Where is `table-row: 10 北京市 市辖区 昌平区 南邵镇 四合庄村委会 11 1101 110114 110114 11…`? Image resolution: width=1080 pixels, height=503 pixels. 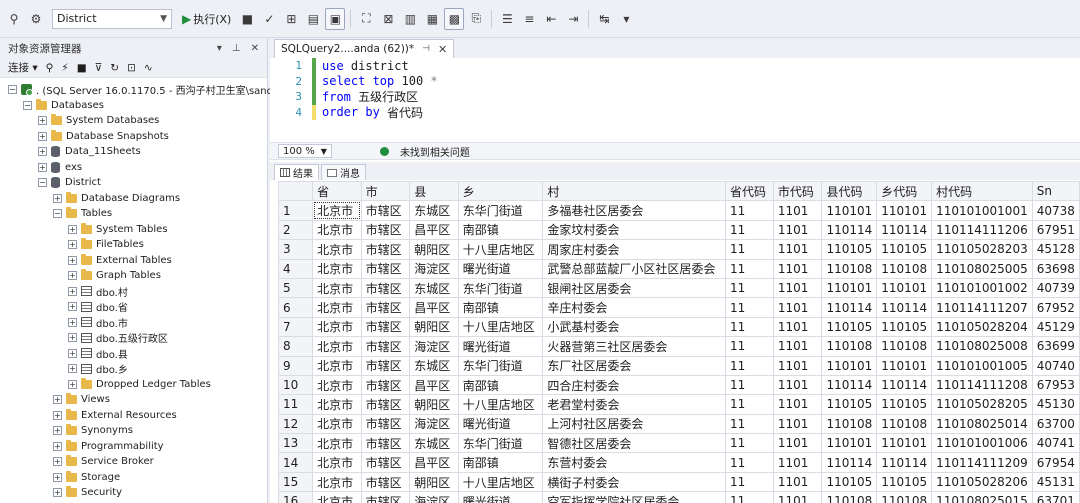 table-row: 10 北京市 市辖区 昌平区 南邵镇 四合庄村委会 11 1101 110114 110114 11… is located at coordinates (679, 385).